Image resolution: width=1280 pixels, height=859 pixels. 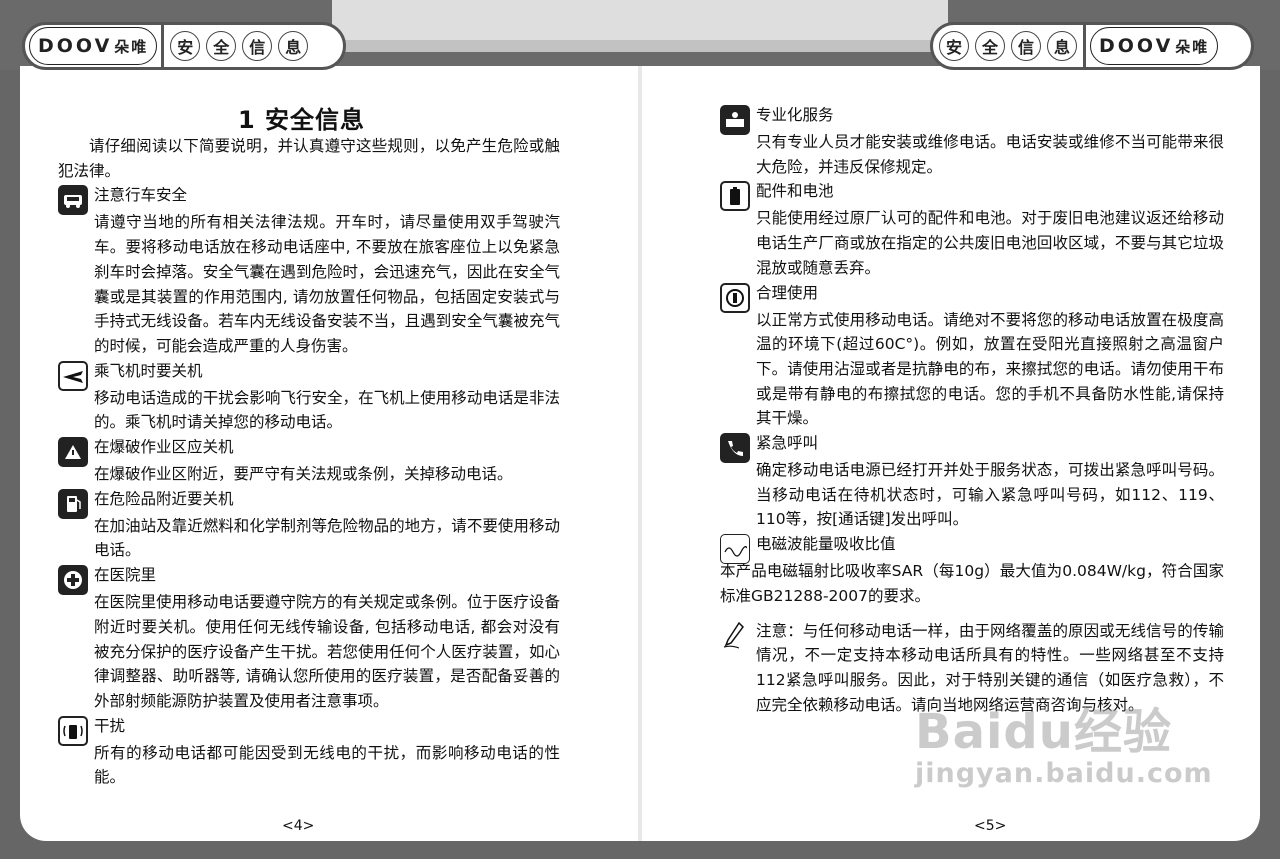 I want to click on section-heading: 专业化服务, so click(x=795, y=115).